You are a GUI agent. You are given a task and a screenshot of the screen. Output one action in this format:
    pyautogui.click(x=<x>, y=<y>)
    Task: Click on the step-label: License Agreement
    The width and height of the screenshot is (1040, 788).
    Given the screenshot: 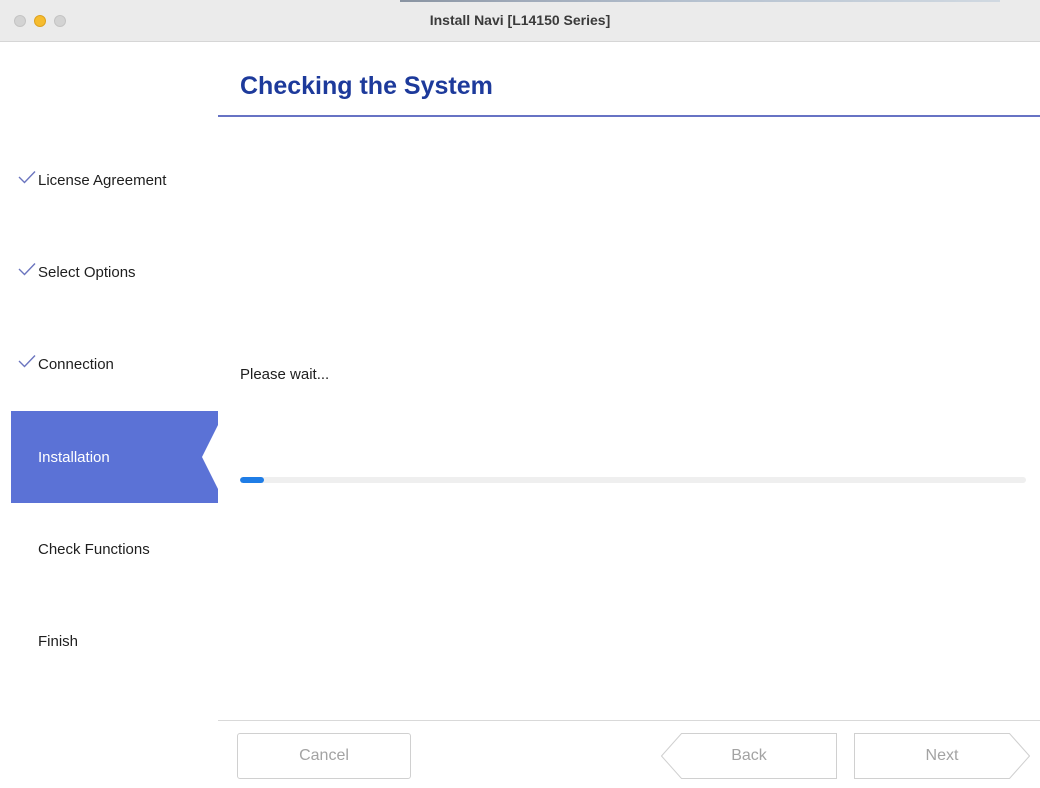 What is the action you would take?
    pyautogui.click(x=102, y=180)
    